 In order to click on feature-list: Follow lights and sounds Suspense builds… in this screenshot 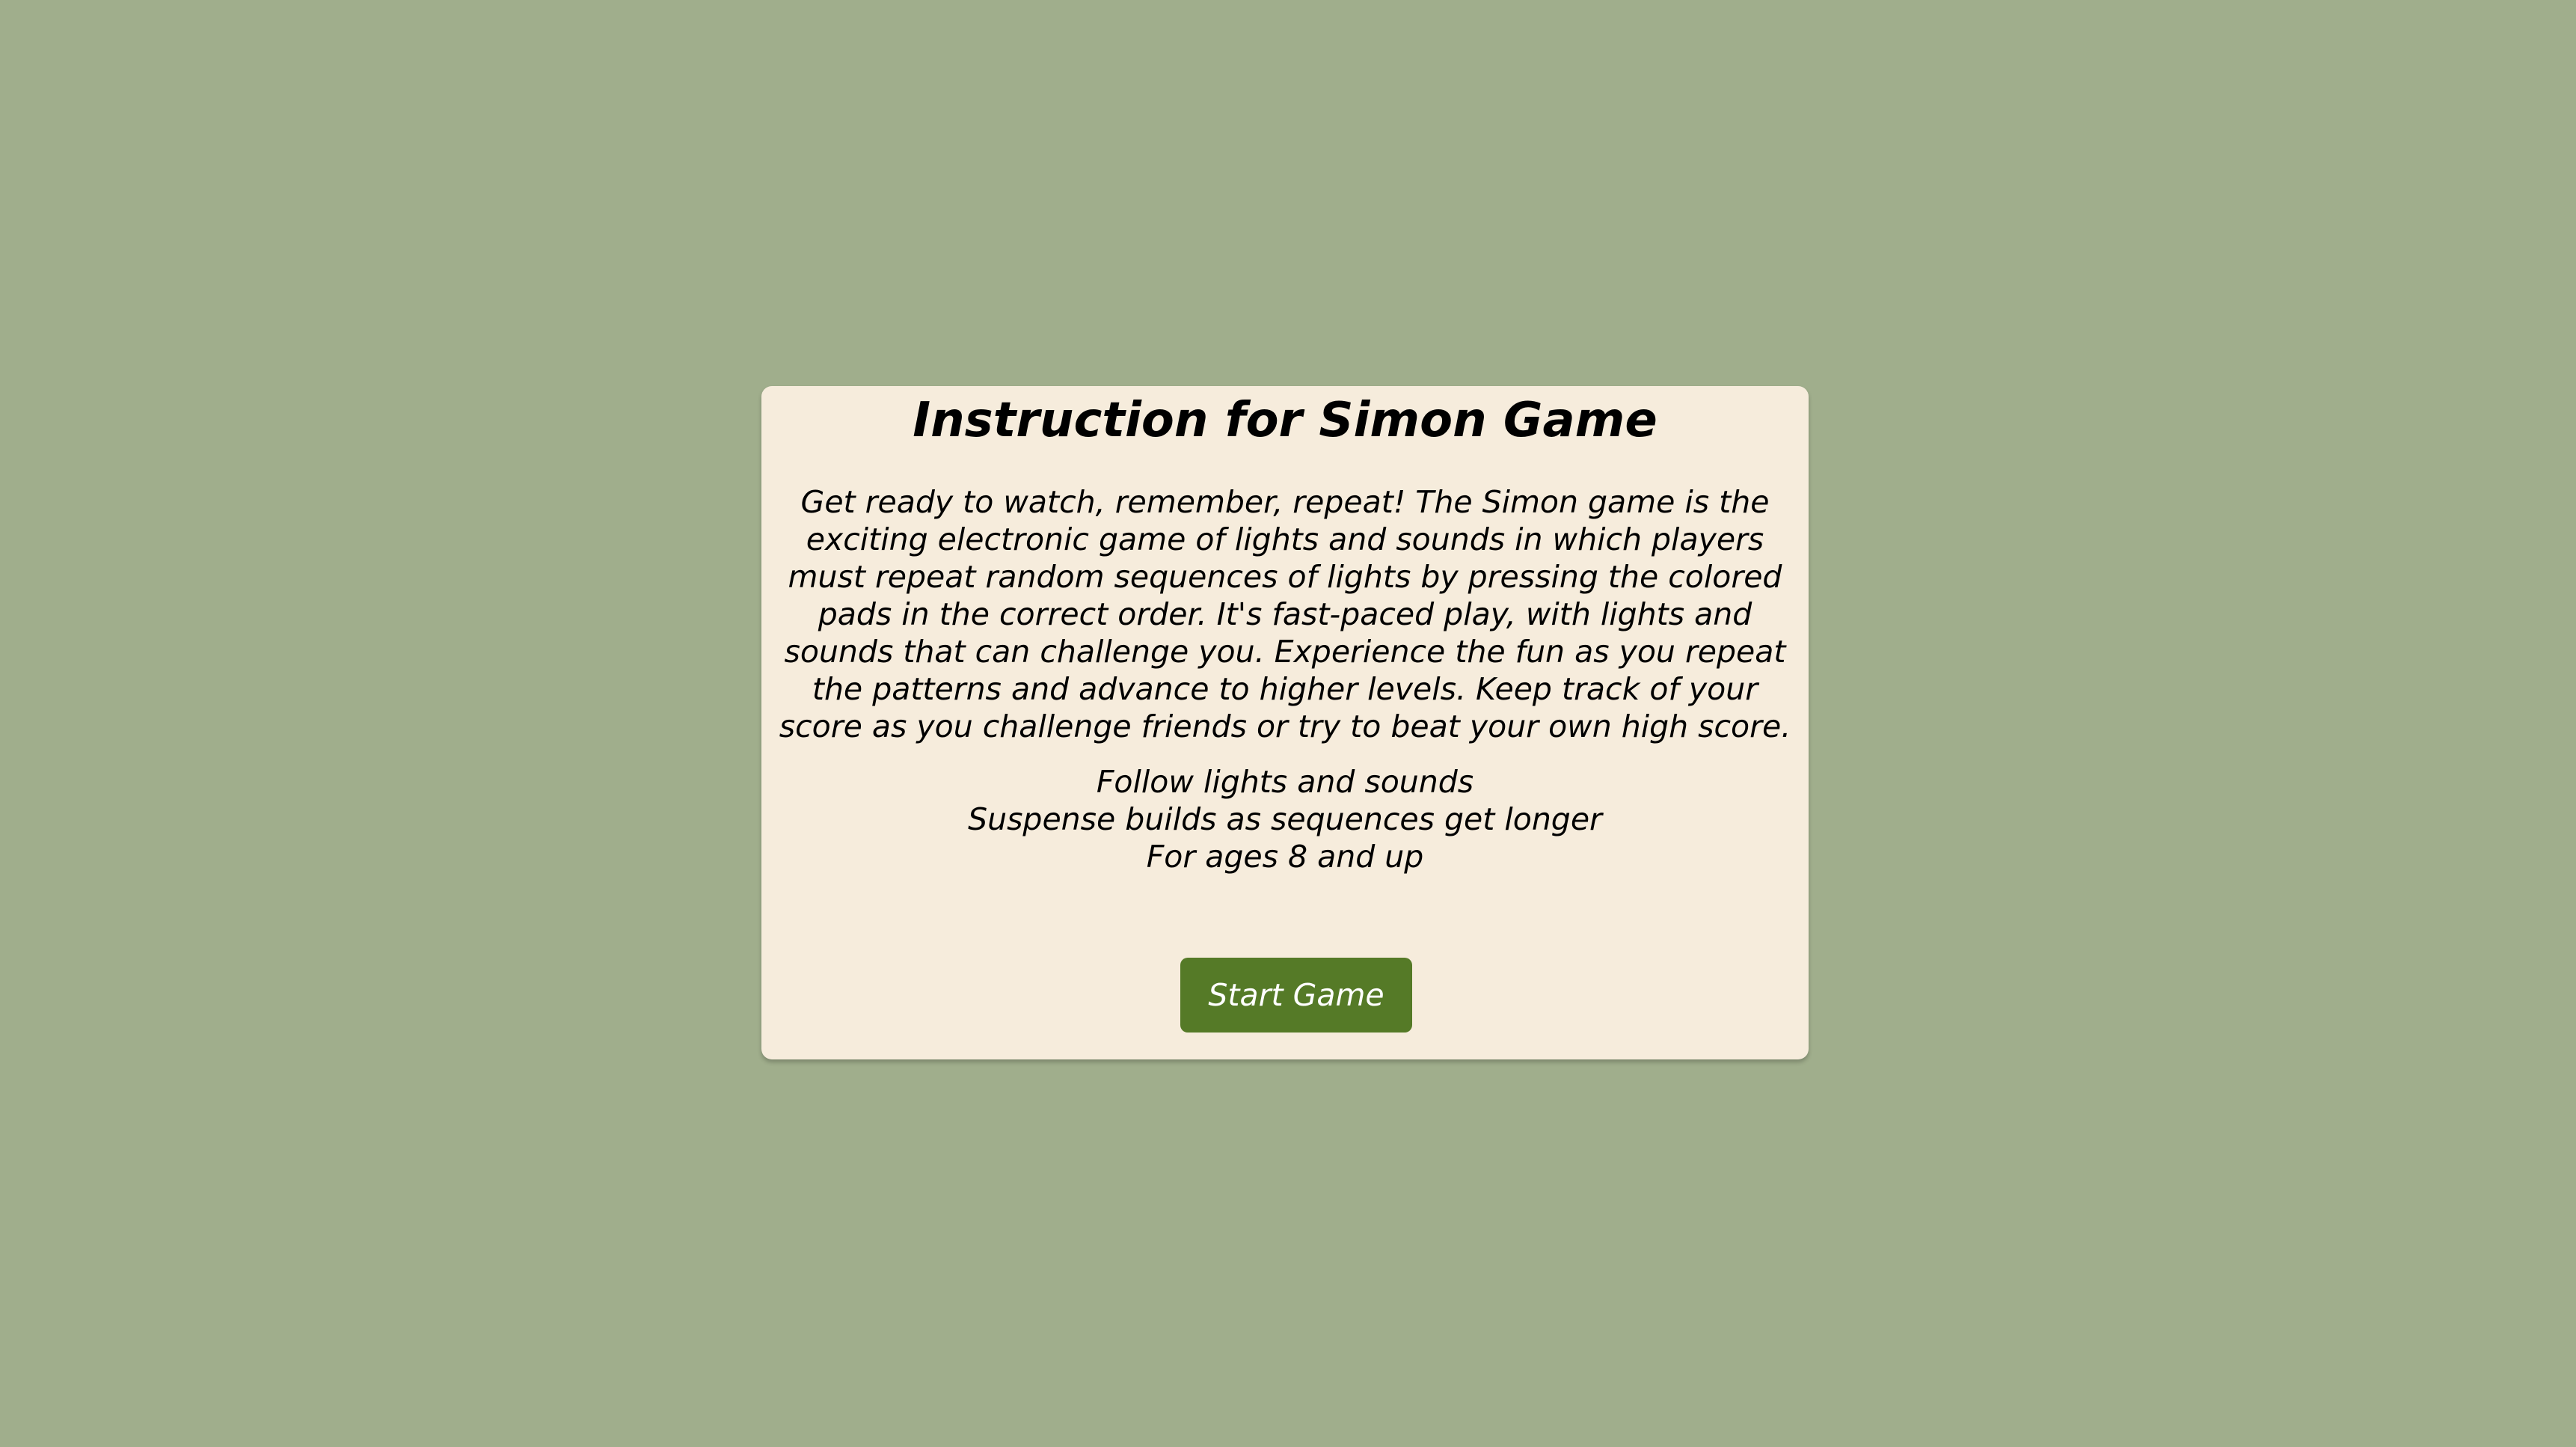, I will do `click(1285, 819)`.